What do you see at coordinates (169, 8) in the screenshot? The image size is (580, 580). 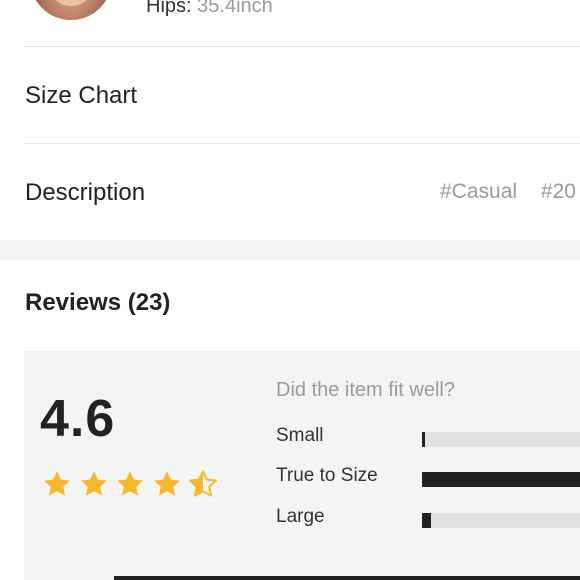 I see `hips-label: Hips:` at bounding box center [169, 8].